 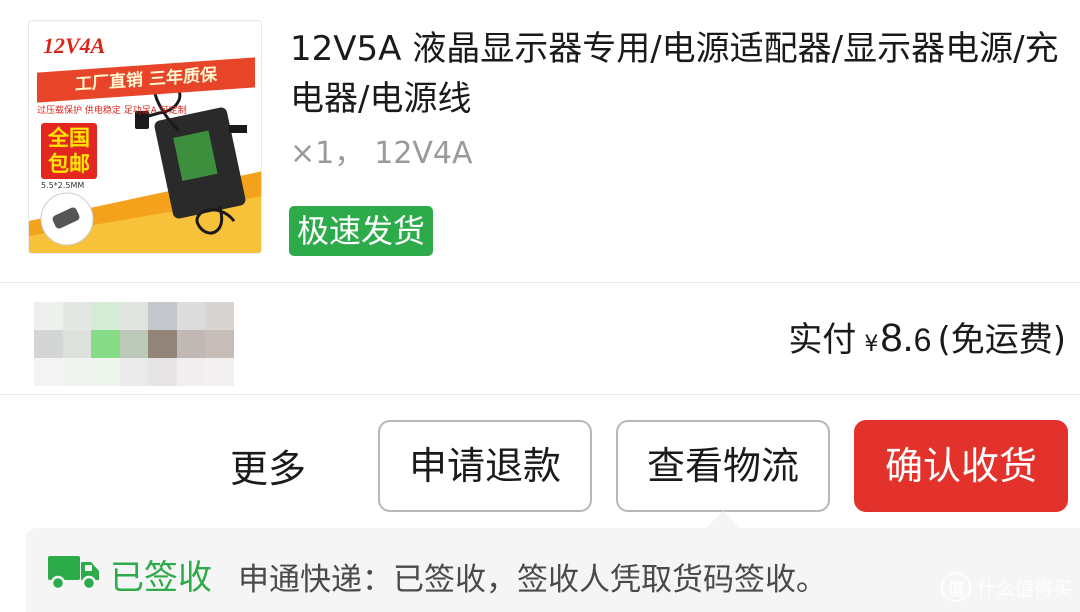 I want to click on actual-payment: 实付 ¥ 8.6 (免运费), so click(x=927, y=336).